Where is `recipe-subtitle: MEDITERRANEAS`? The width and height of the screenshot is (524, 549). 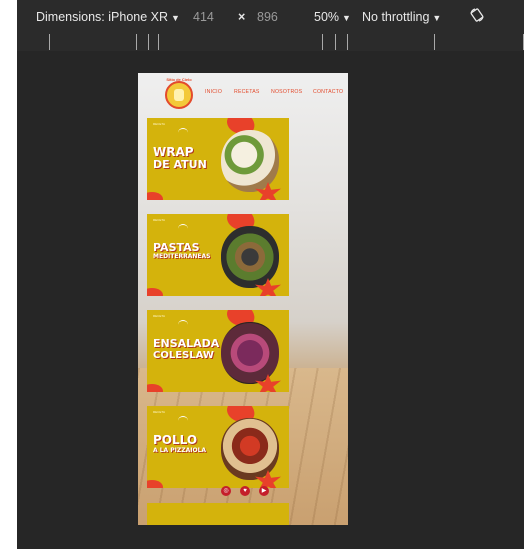 recipe-subtitle: MEDITERRANEAS is located at coordinates (182, 256).